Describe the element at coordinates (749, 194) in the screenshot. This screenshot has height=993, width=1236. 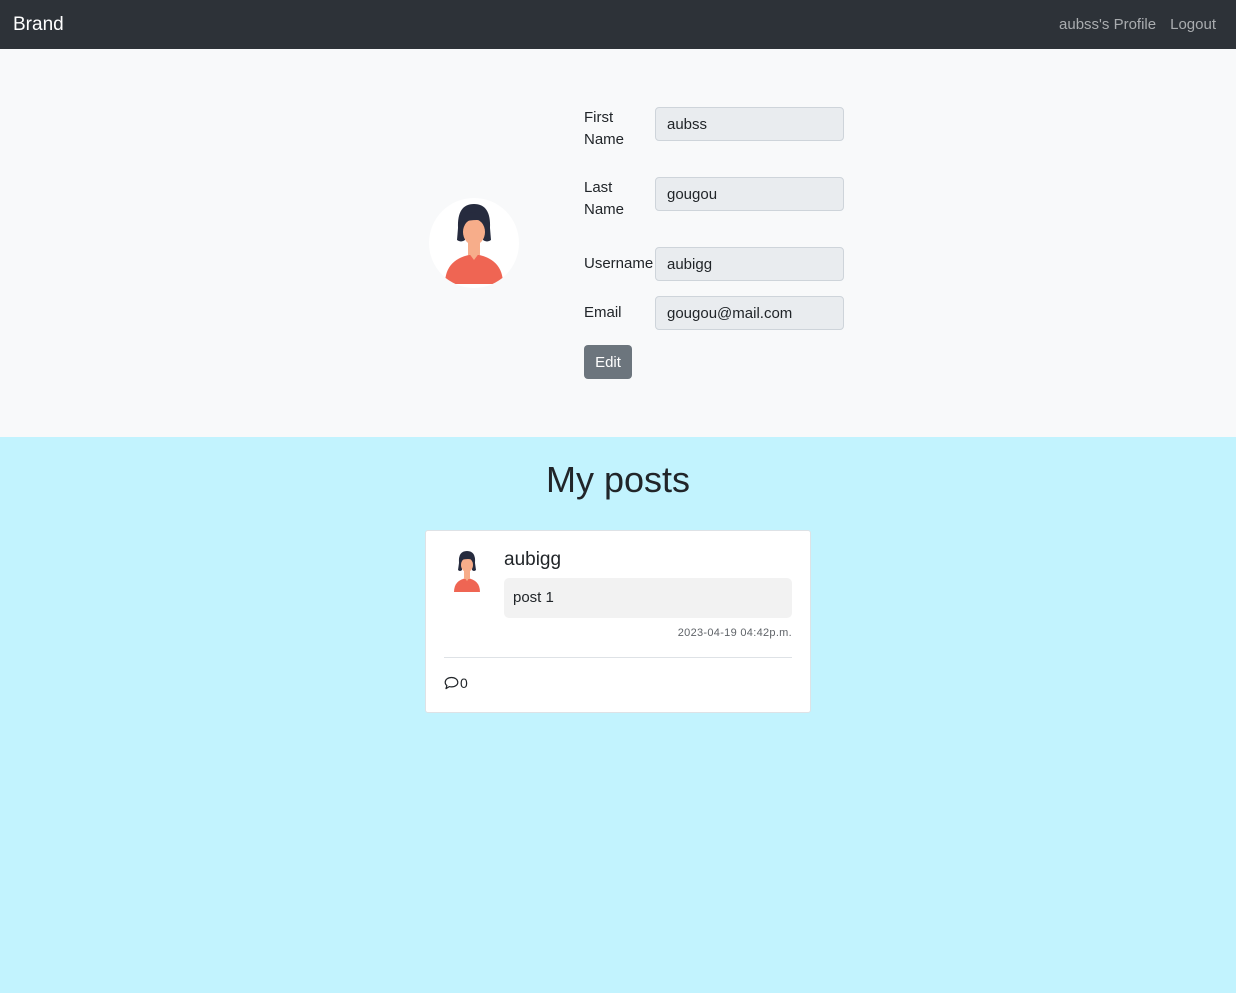
I see `last-name-input` at that location.